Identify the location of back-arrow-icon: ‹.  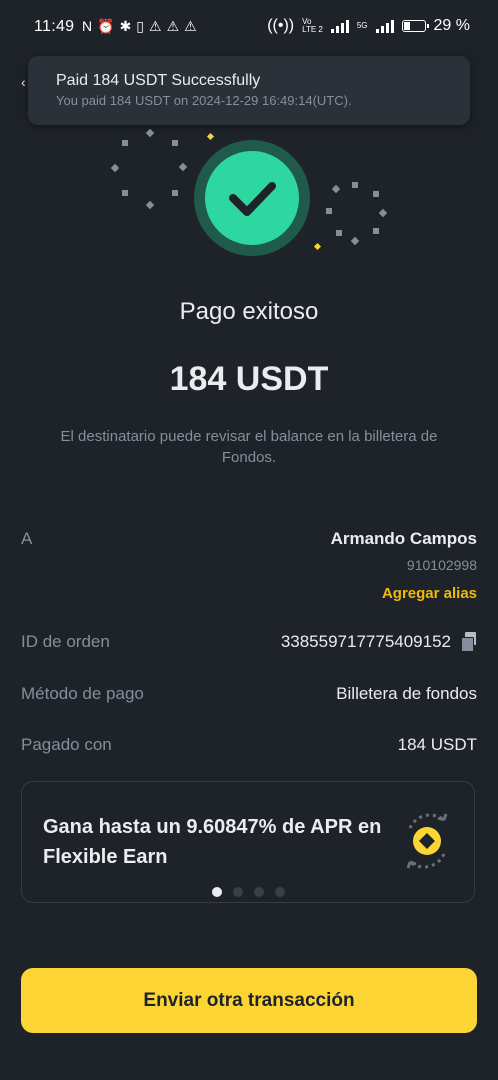
(23, 82).